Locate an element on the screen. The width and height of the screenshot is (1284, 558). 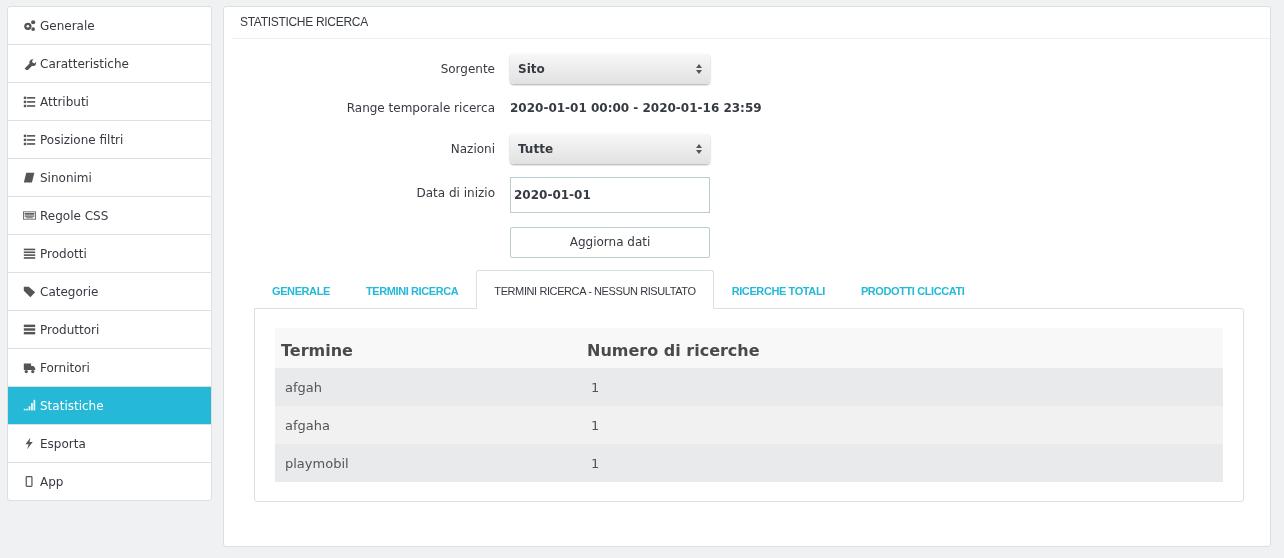
select-field: Sito is located at coordinates (610, 69).